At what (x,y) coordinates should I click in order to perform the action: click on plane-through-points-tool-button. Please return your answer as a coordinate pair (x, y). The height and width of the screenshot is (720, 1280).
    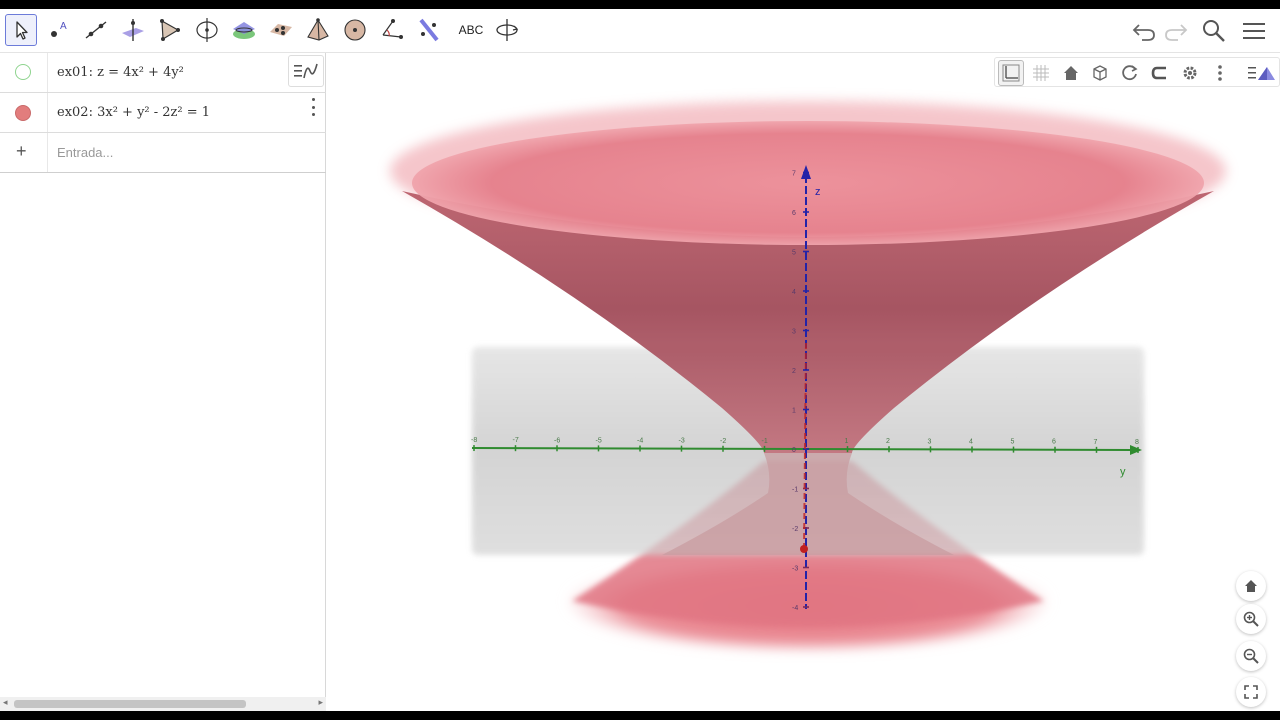
    Looking at the image, I should click on (281, 30).